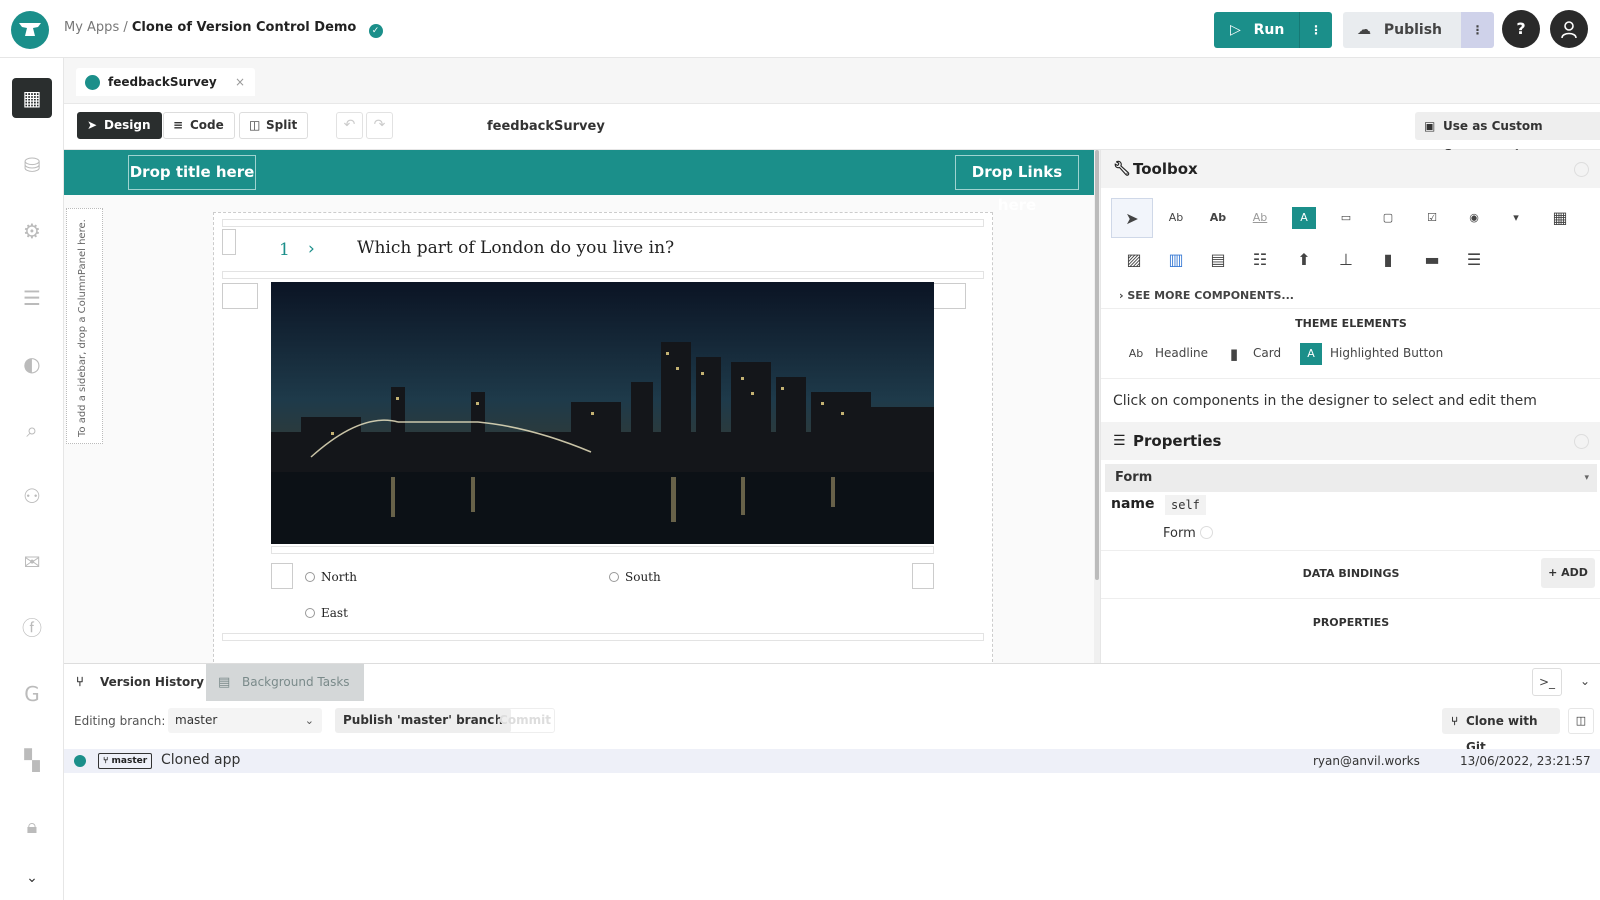 The image size is (1600, 900). I want to click on commit-dot-icon, so click(80, 761).